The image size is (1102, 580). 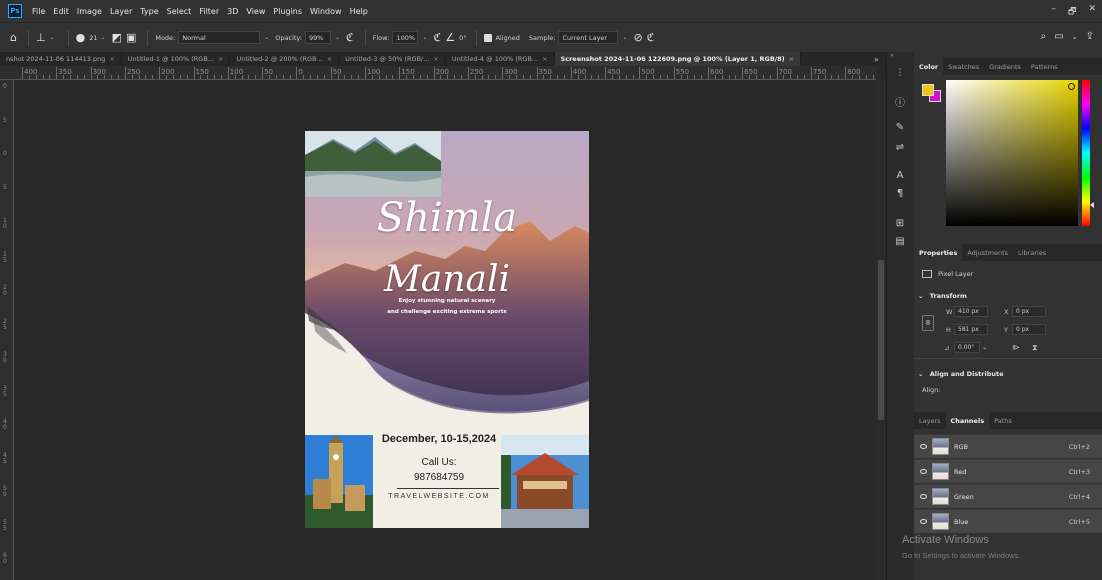 What do you see at coordinates (1090, 36) in the screenshot?
I see `share-icon: ⇪` at bounding box center [1090, 36].